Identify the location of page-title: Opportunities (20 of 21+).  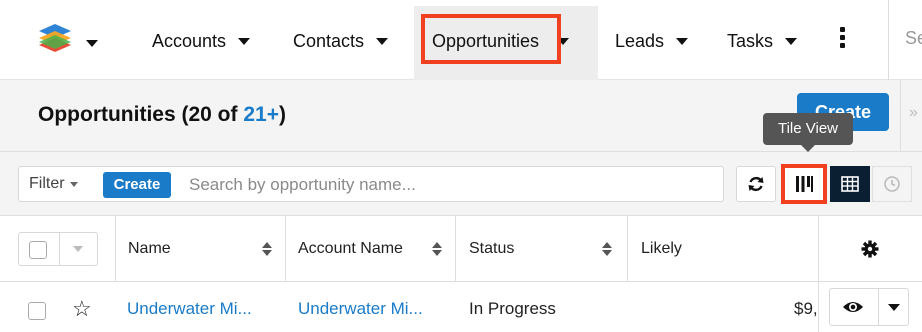
(162, 115).